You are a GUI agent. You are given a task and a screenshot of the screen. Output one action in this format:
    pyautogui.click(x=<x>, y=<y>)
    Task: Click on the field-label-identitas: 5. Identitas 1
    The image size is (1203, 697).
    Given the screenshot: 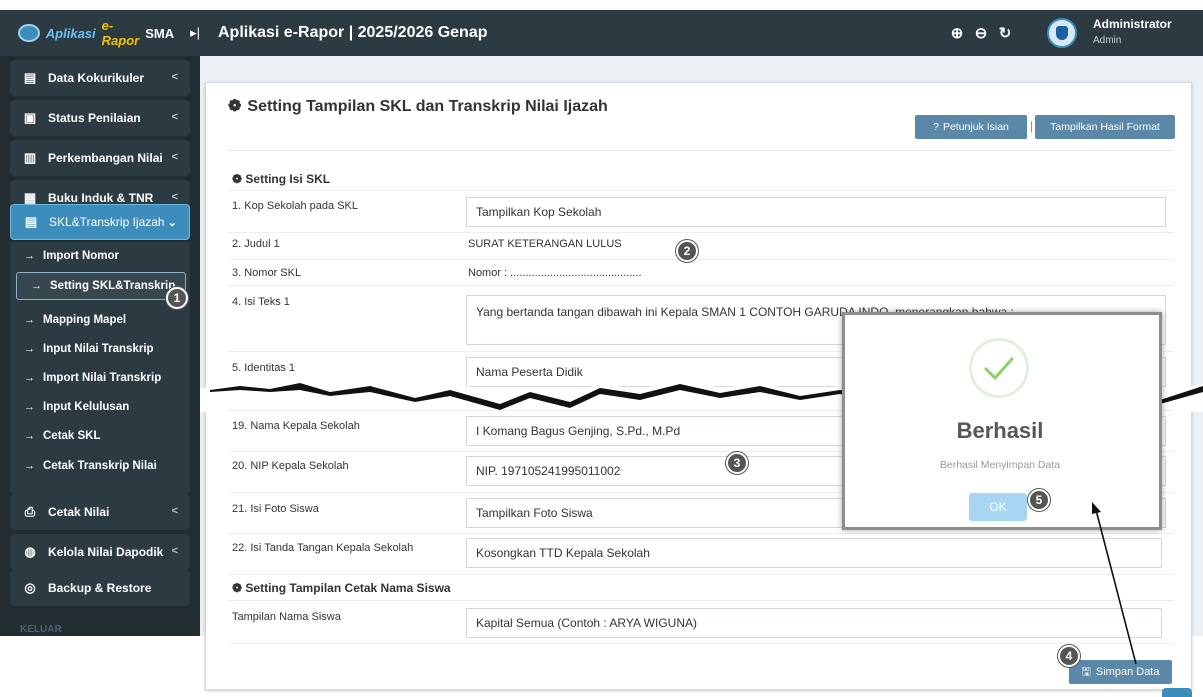 What is the action you would take?
    pyautogui.click(x=263, y=368)
    